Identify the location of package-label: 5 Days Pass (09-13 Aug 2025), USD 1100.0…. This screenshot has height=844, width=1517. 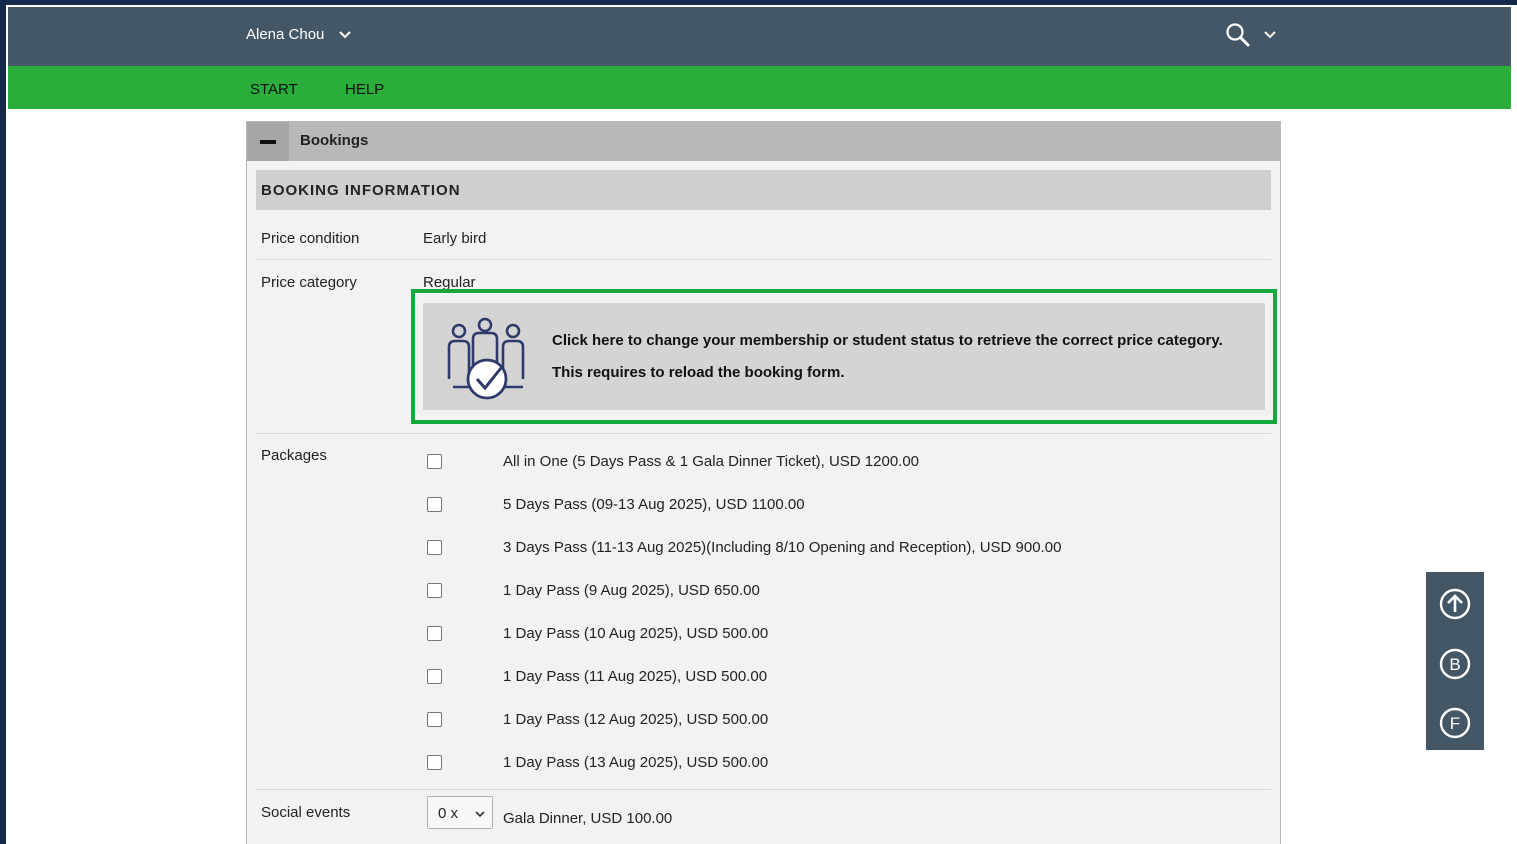
(654, 504).